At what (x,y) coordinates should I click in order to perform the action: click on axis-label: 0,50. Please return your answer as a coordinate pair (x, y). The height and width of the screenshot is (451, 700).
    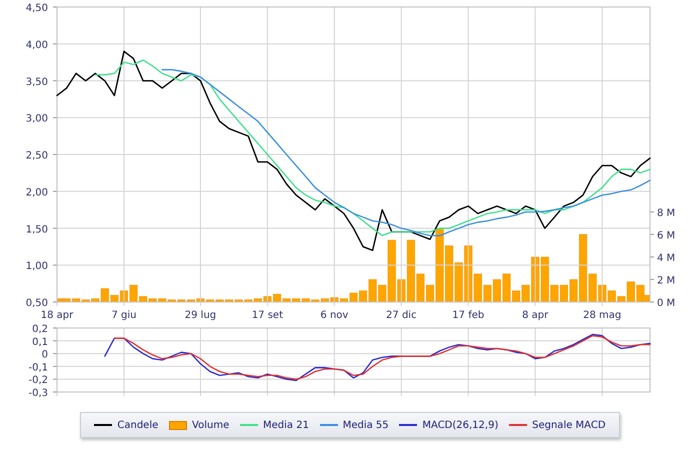
    Looking at the image, I should click on (37, 303).